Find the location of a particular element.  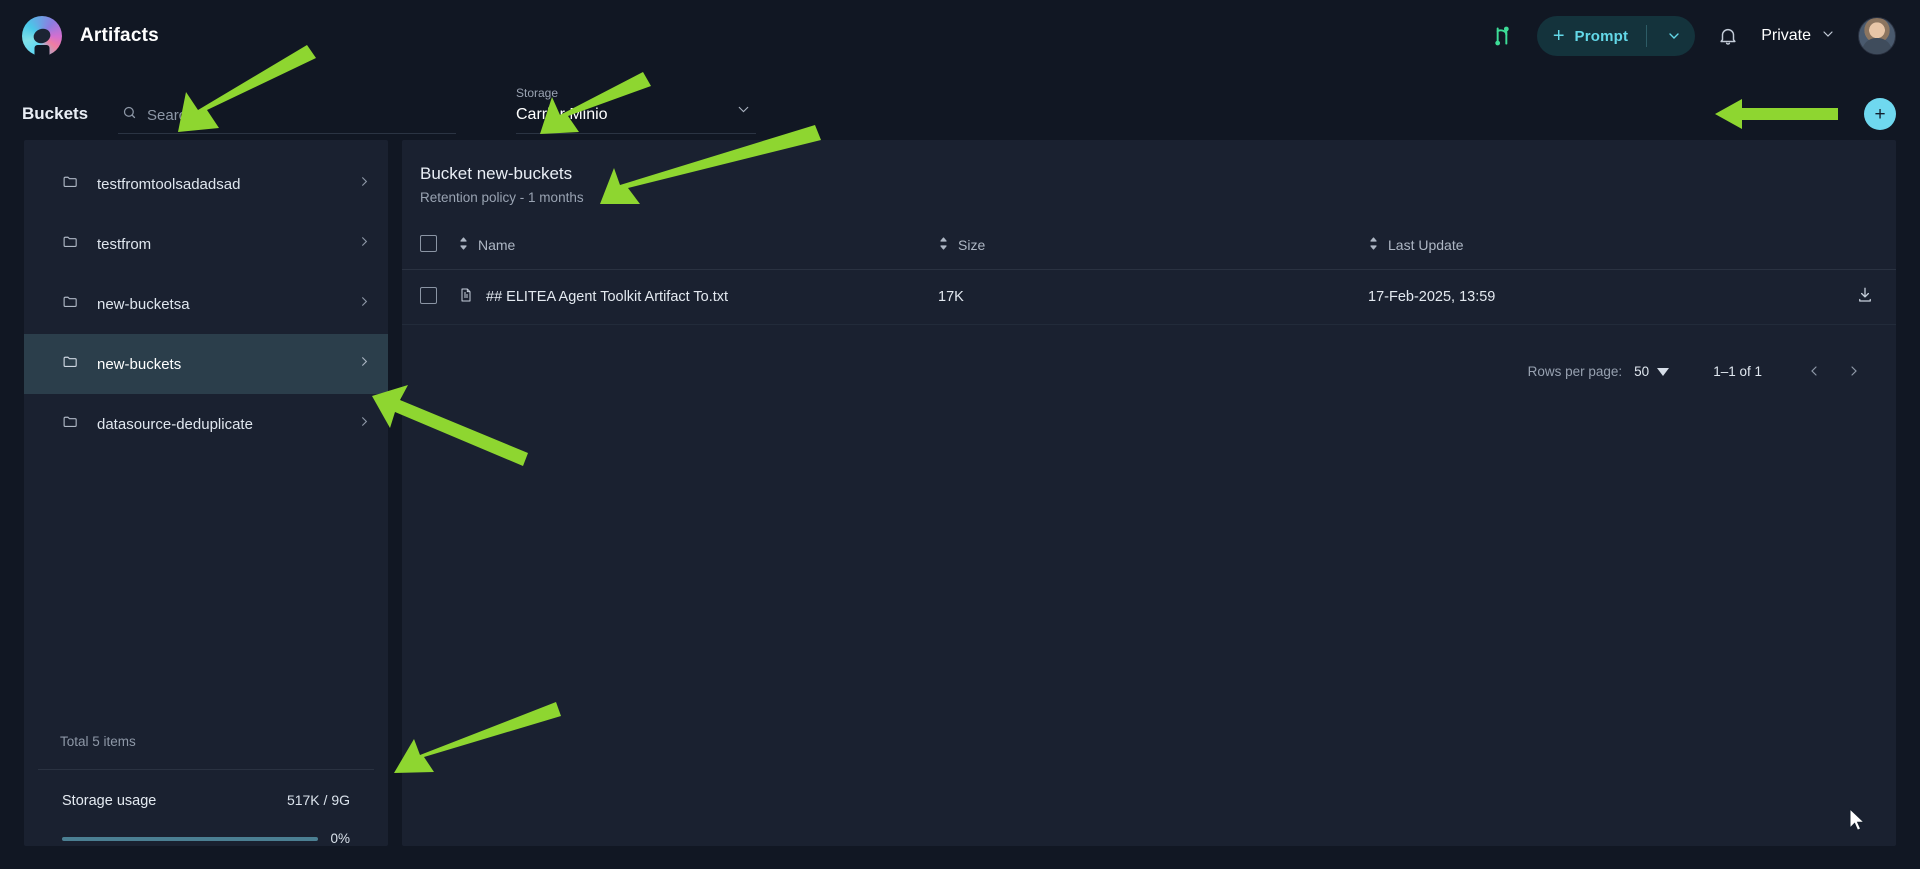

sidebar-item-label: datasource-deduplicate is located at coordinates (175, 424).